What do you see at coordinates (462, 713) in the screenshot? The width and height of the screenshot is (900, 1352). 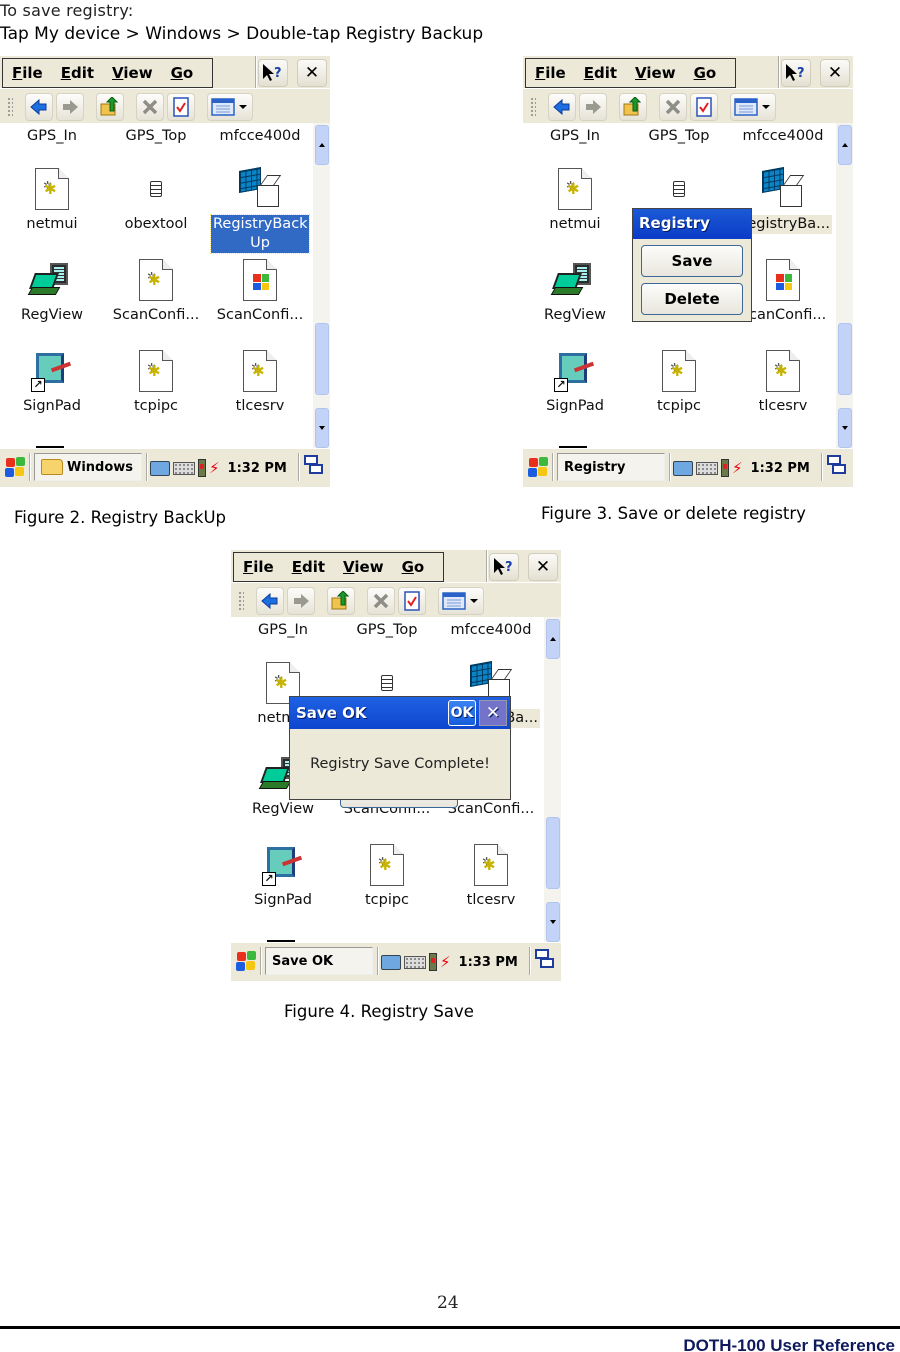 I see `ok-button: OK` at bounding box center [462, 713].